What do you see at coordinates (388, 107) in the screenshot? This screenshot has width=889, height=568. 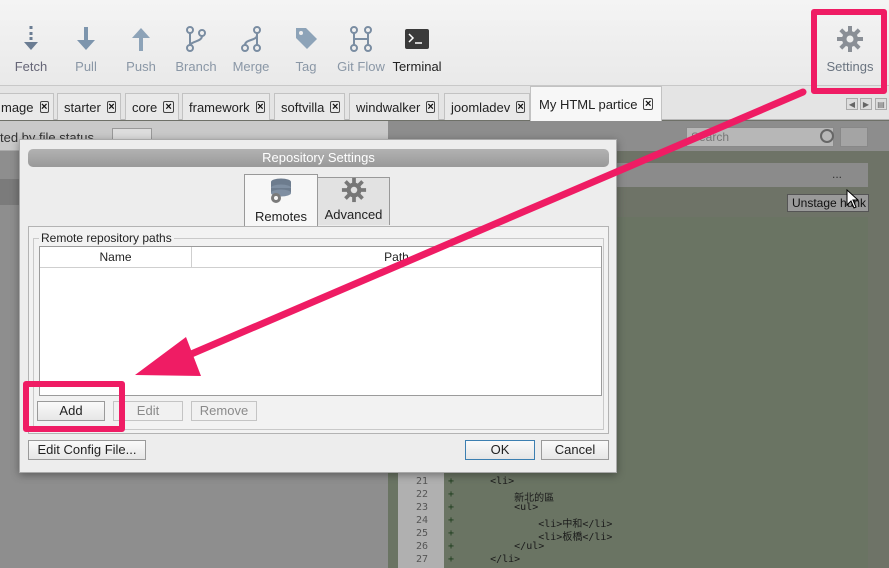 I see `tab-label: windwalker` at bounding box center [388, 107].